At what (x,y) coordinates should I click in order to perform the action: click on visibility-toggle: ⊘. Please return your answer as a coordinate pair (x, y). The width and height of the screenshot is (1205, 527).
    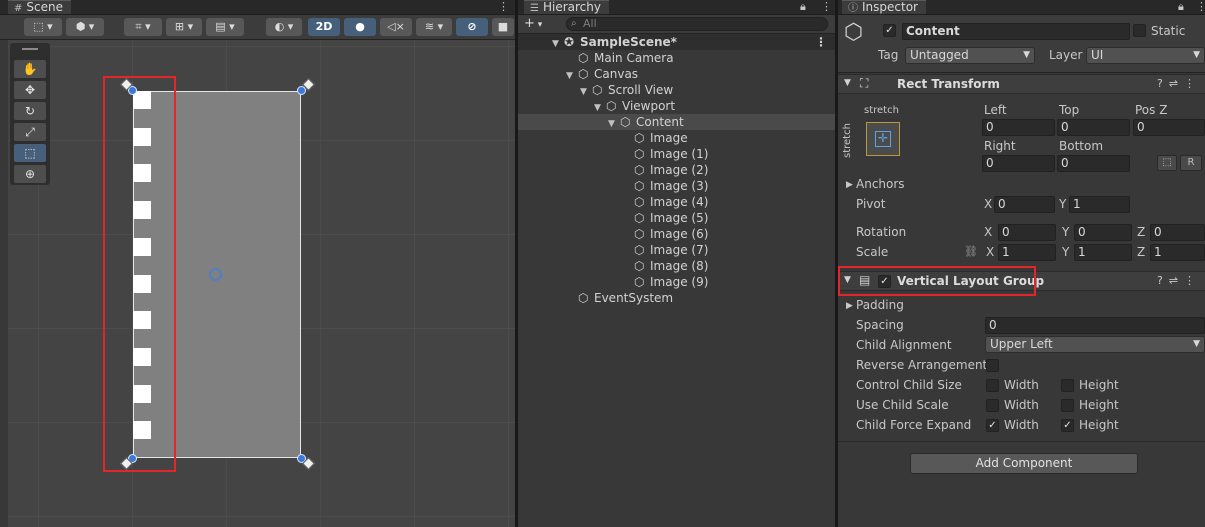
    Looking at the image, I should click on (472, 27).